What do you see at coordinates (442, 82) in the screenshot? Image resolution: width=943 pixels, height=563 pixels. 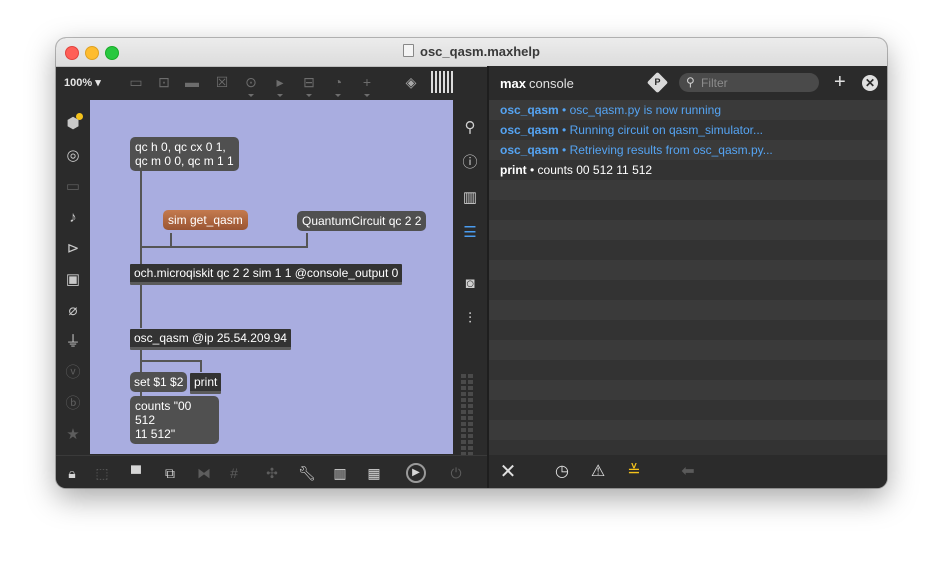 I see `grid-icon` at bounding box center [442, 82].